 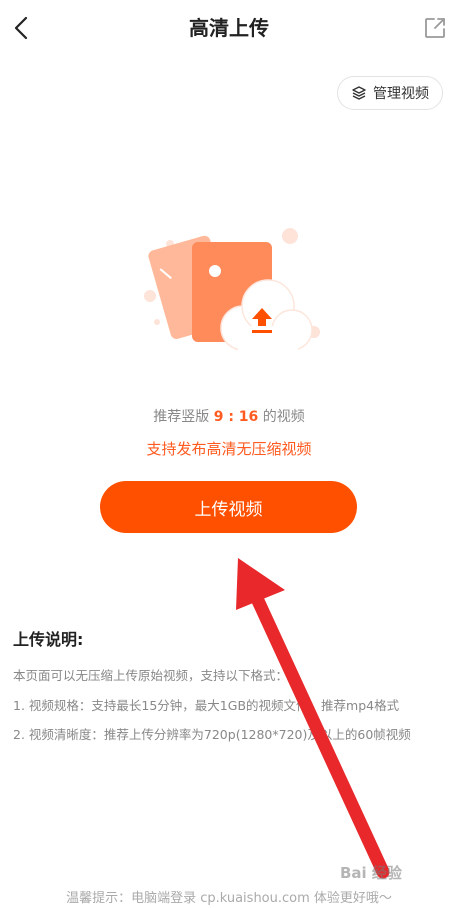 What do you see at coordinates (236, 417) in the screenshot?
I see `aspect-ratio-value: 9 : 16` at bounding box center [236, 417].